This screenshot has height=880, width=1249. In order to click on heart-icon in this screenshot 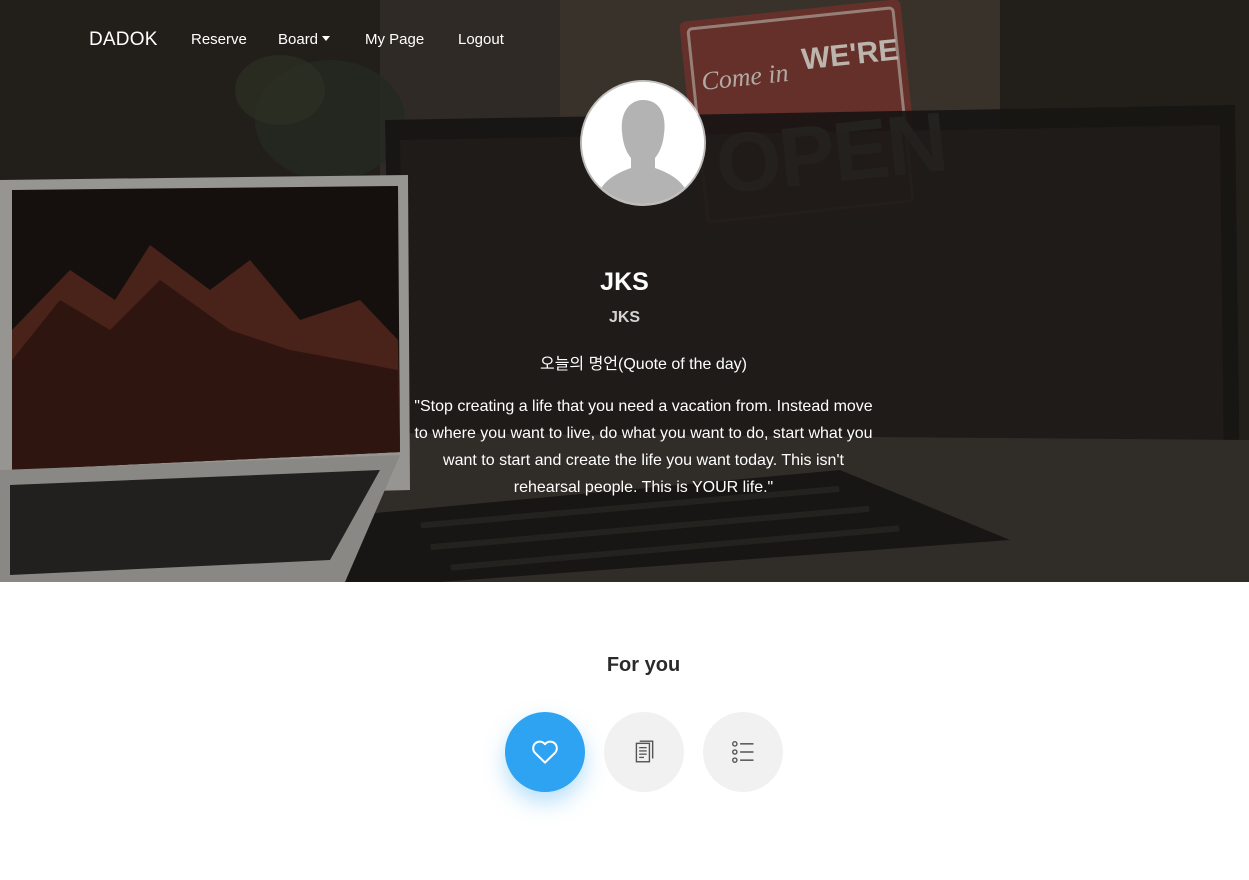, I will do `click(545, 752)`.